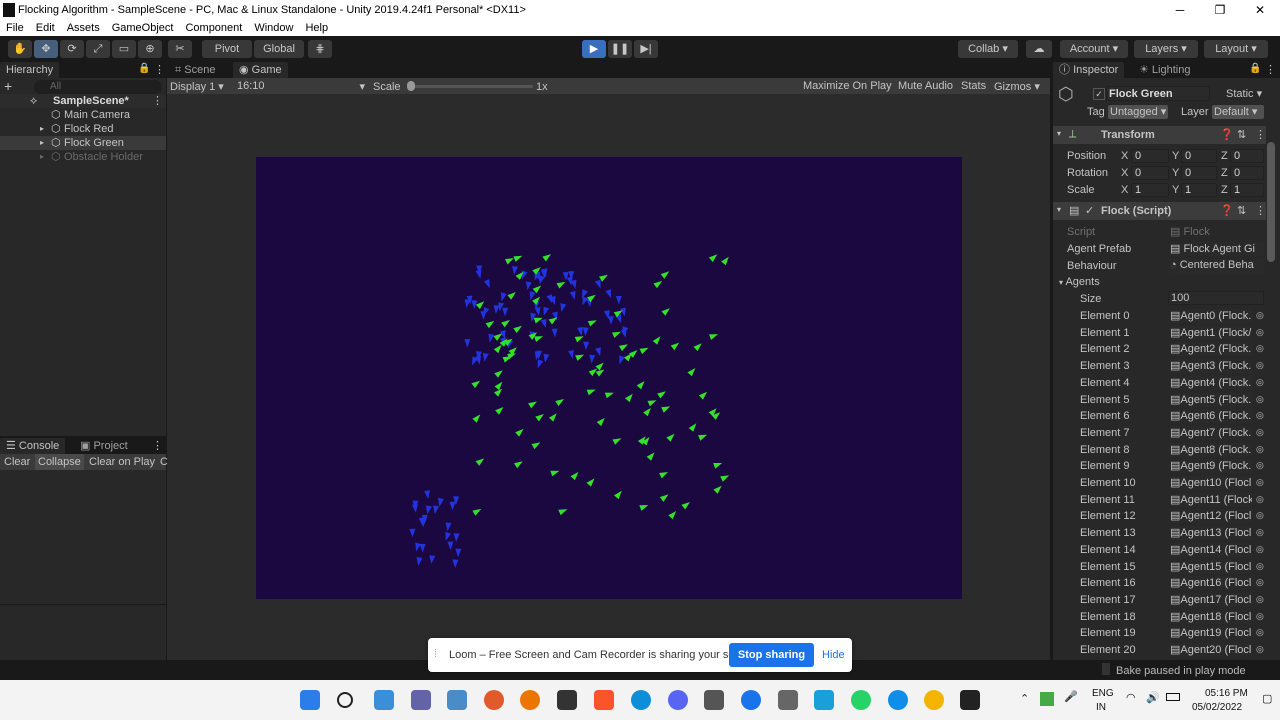 The image size is (1280, 720). What do you see at coordinates (1211, 566) in the screenshot?
I see `element-field: ▤Agent15 (Flocl` at bounding box center [1211, 566].